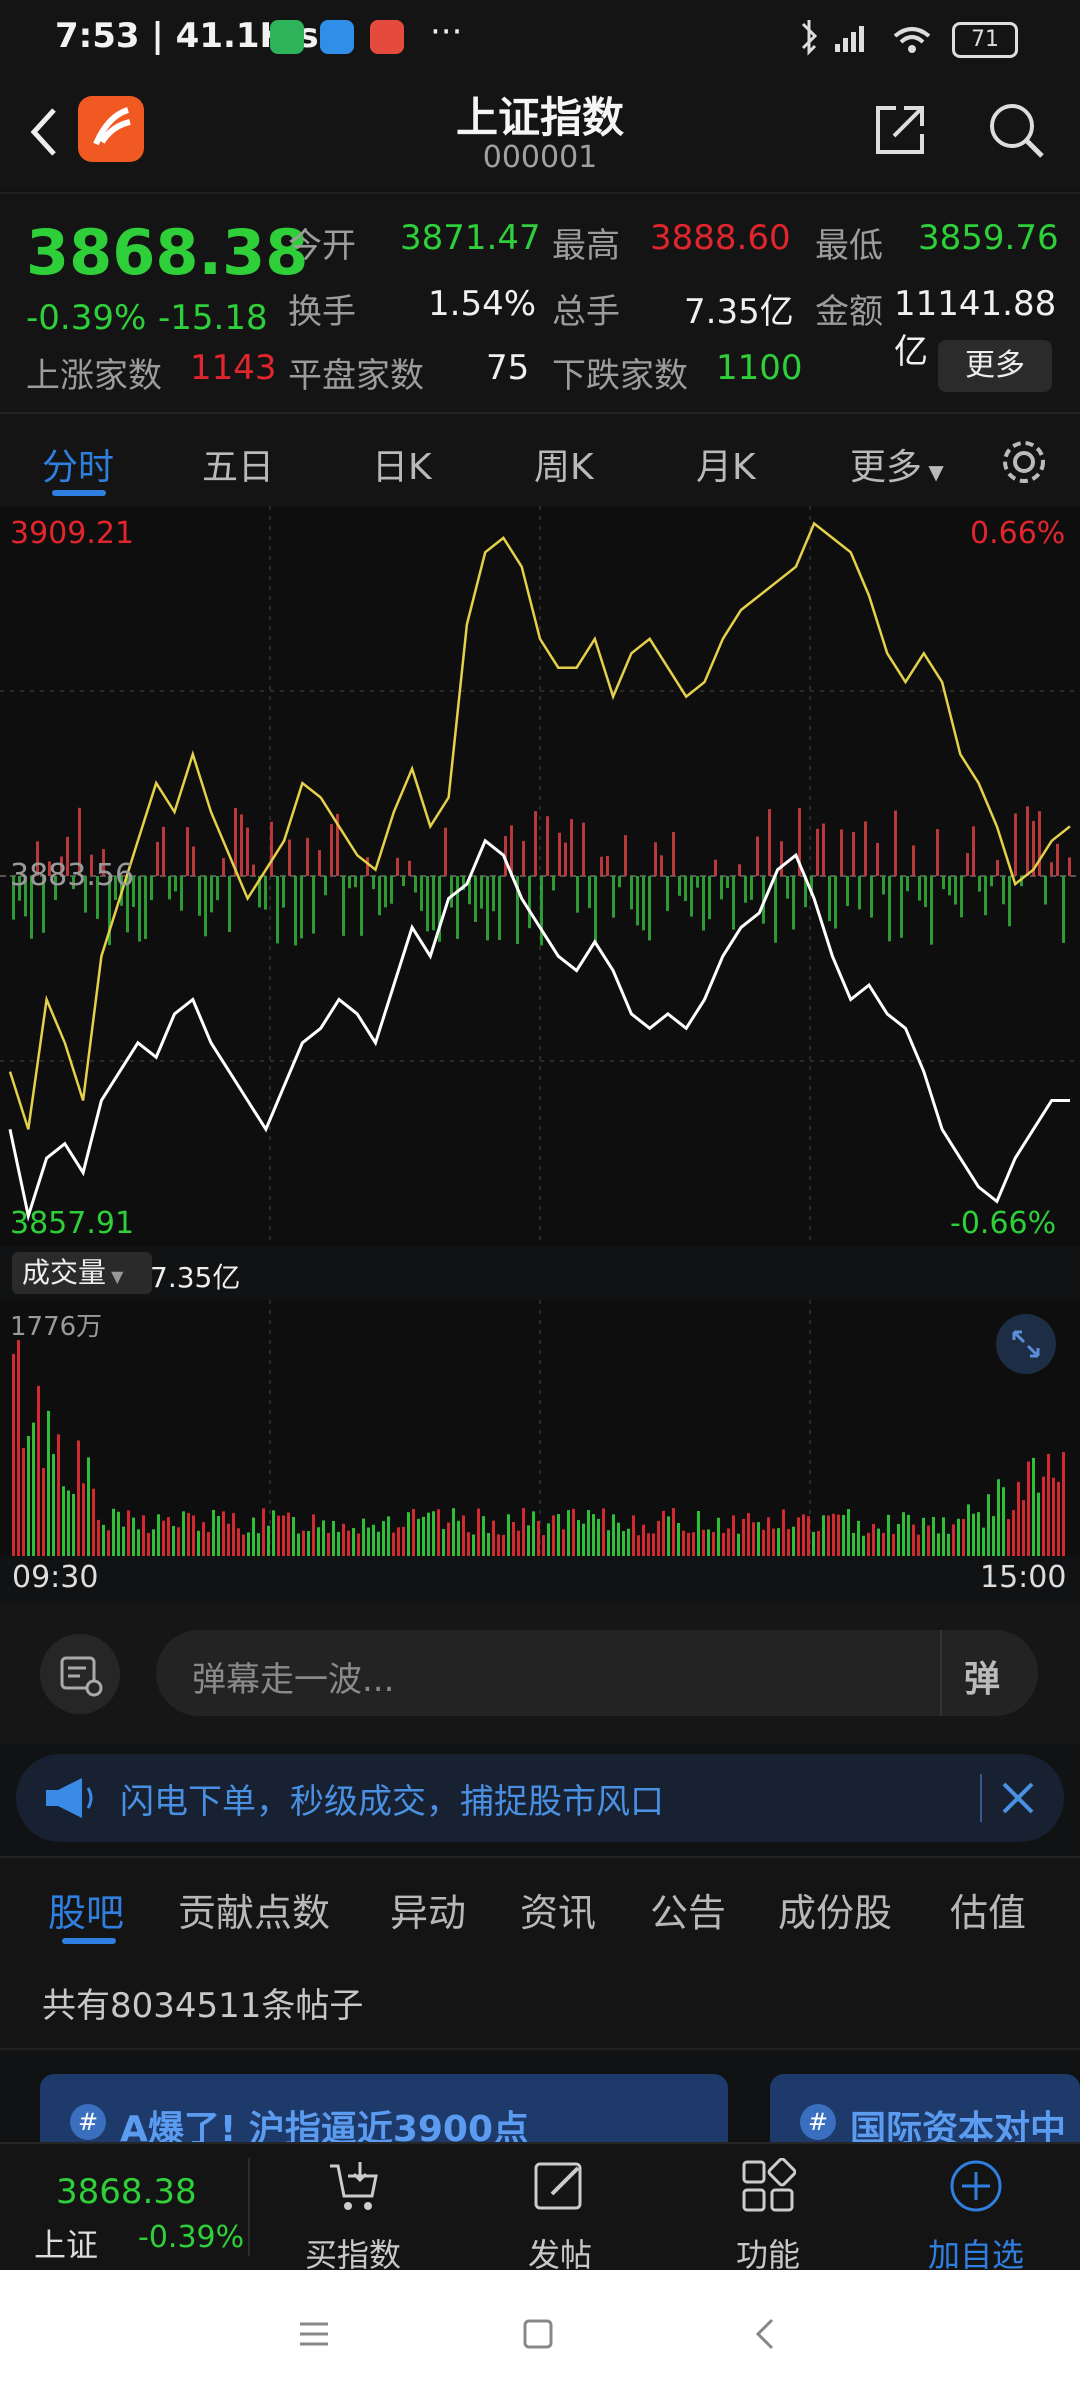 The height and width of the screenshot is (2400, 1080). I want to click on index-mini-quote: 3868.38 上证 -0.39%, so click(124, 2207).